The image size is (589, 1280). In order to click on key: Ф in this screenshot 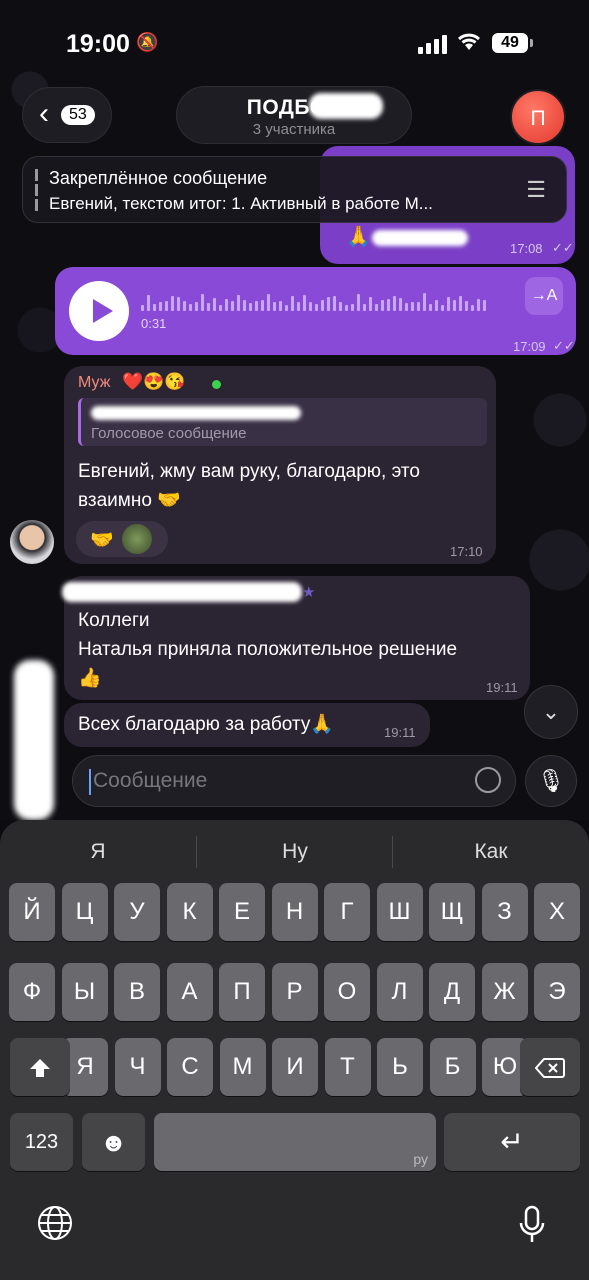, I will do `click(32, 992)`.